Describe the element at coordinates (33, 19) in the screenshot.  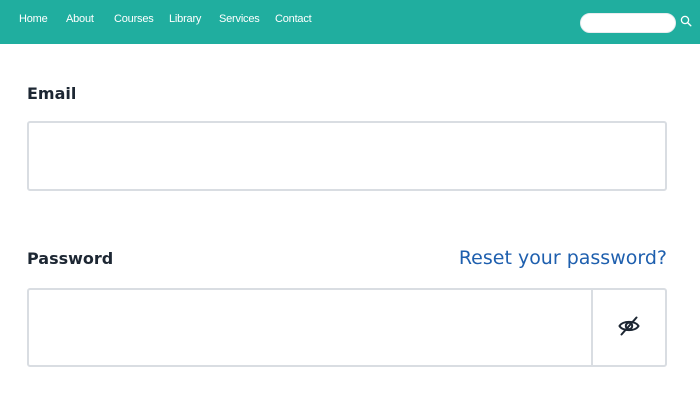
I see `nav-item-home: Home` at that location.